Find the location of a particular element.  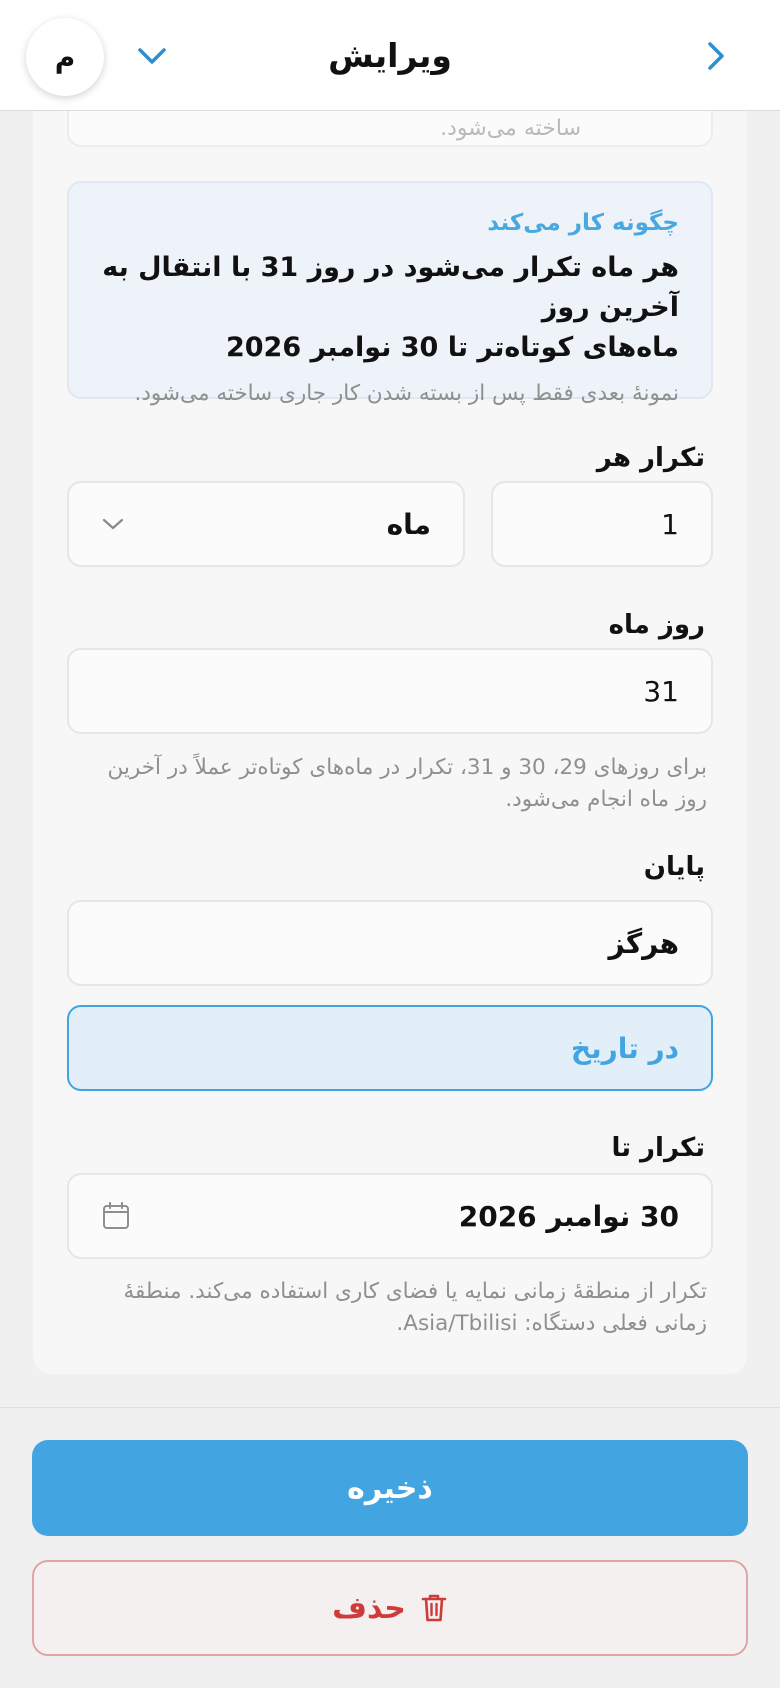

avatar: م is located at coordinates (65, 57).